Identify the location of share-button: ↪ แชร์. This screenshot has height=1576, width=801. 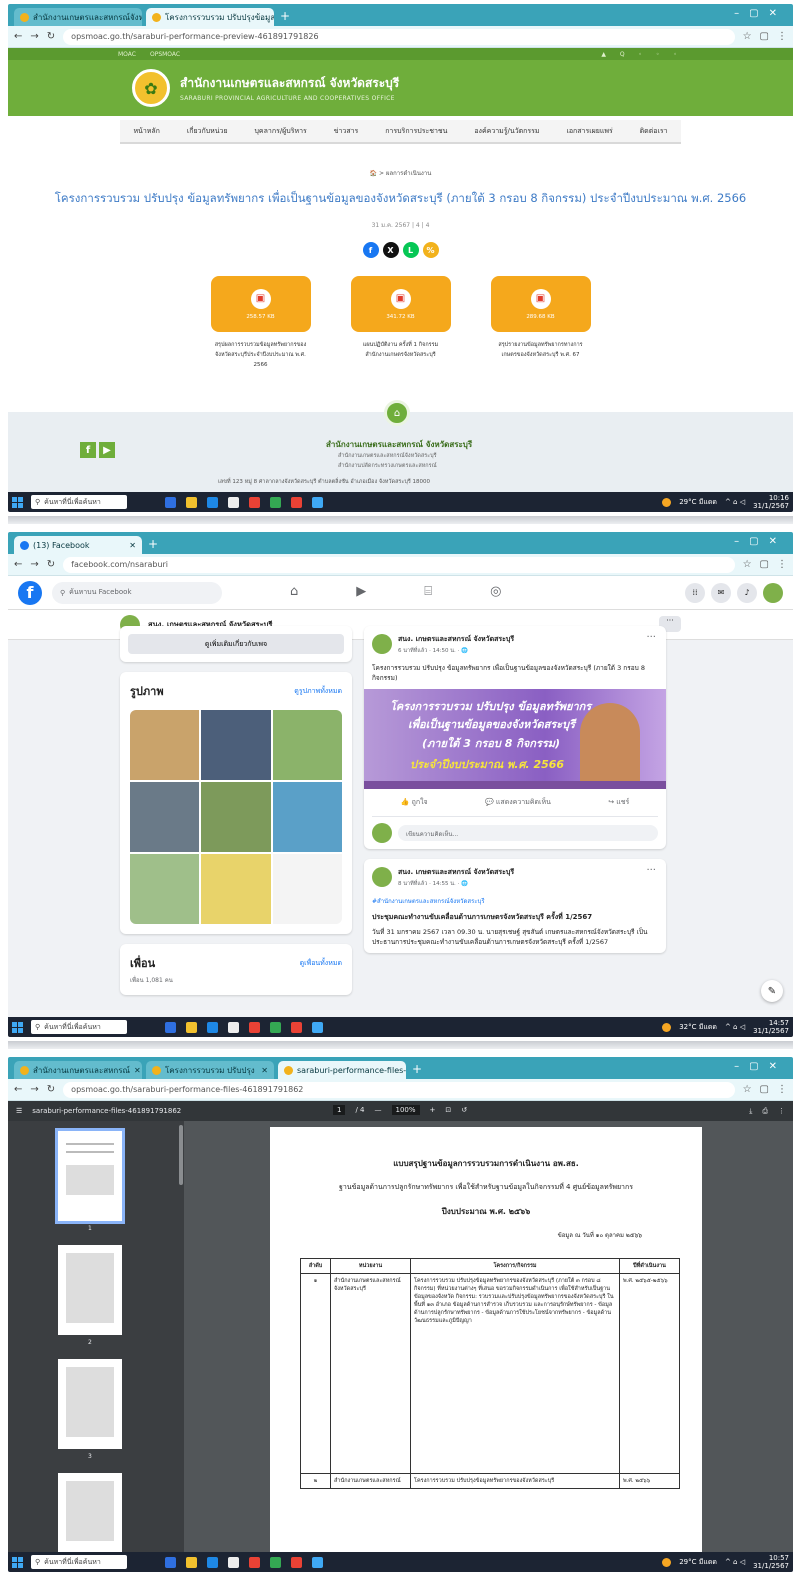
(618, 802).